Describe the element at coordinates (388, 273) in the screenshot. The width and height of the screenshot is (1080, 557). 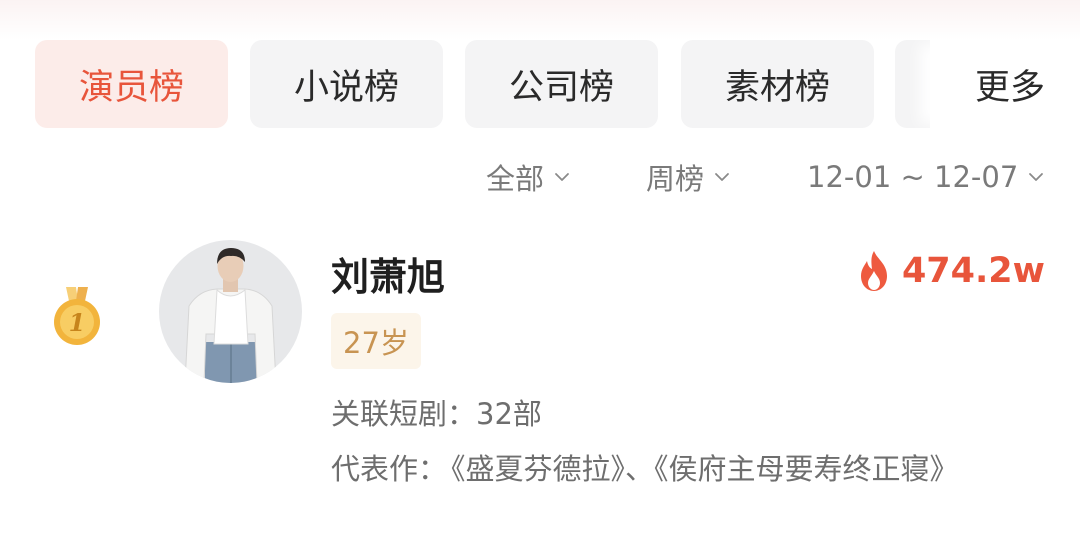
I see `actor-name: 刘萧旭` at that location.